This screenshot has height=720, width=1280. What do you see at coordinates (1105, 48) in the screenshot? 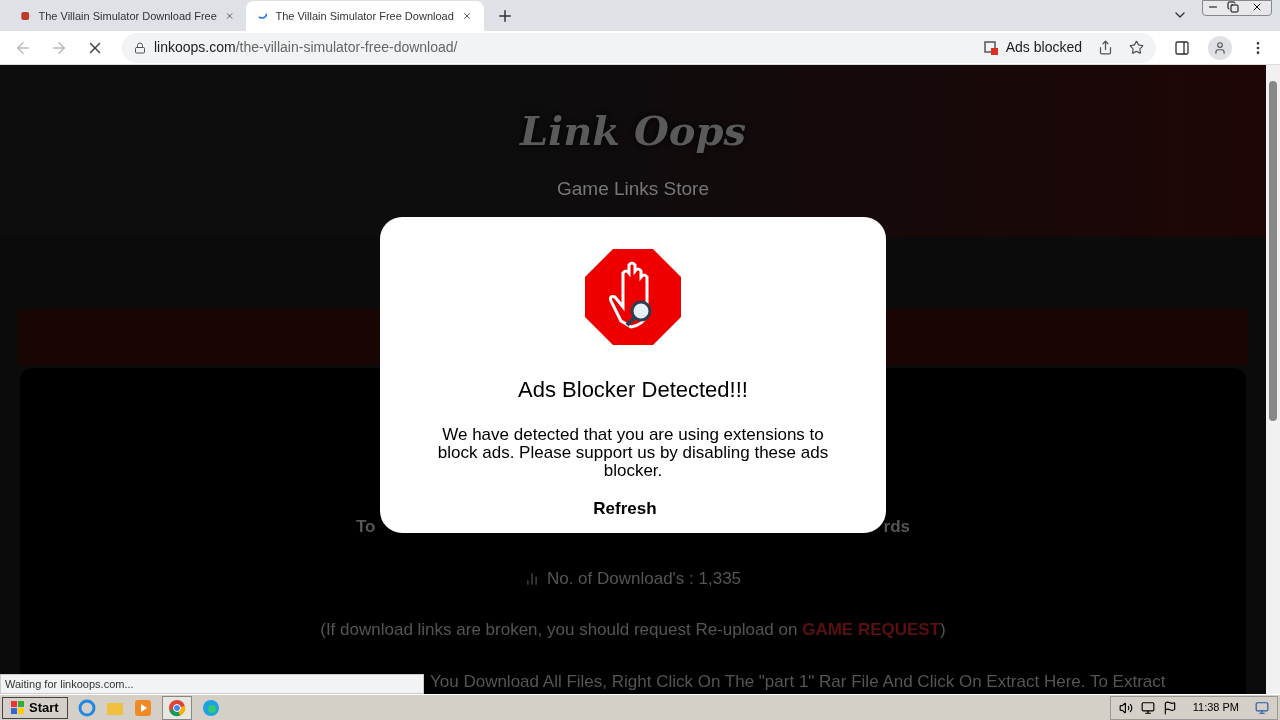
I see `share-icon` at bounding box center [1105, 48].